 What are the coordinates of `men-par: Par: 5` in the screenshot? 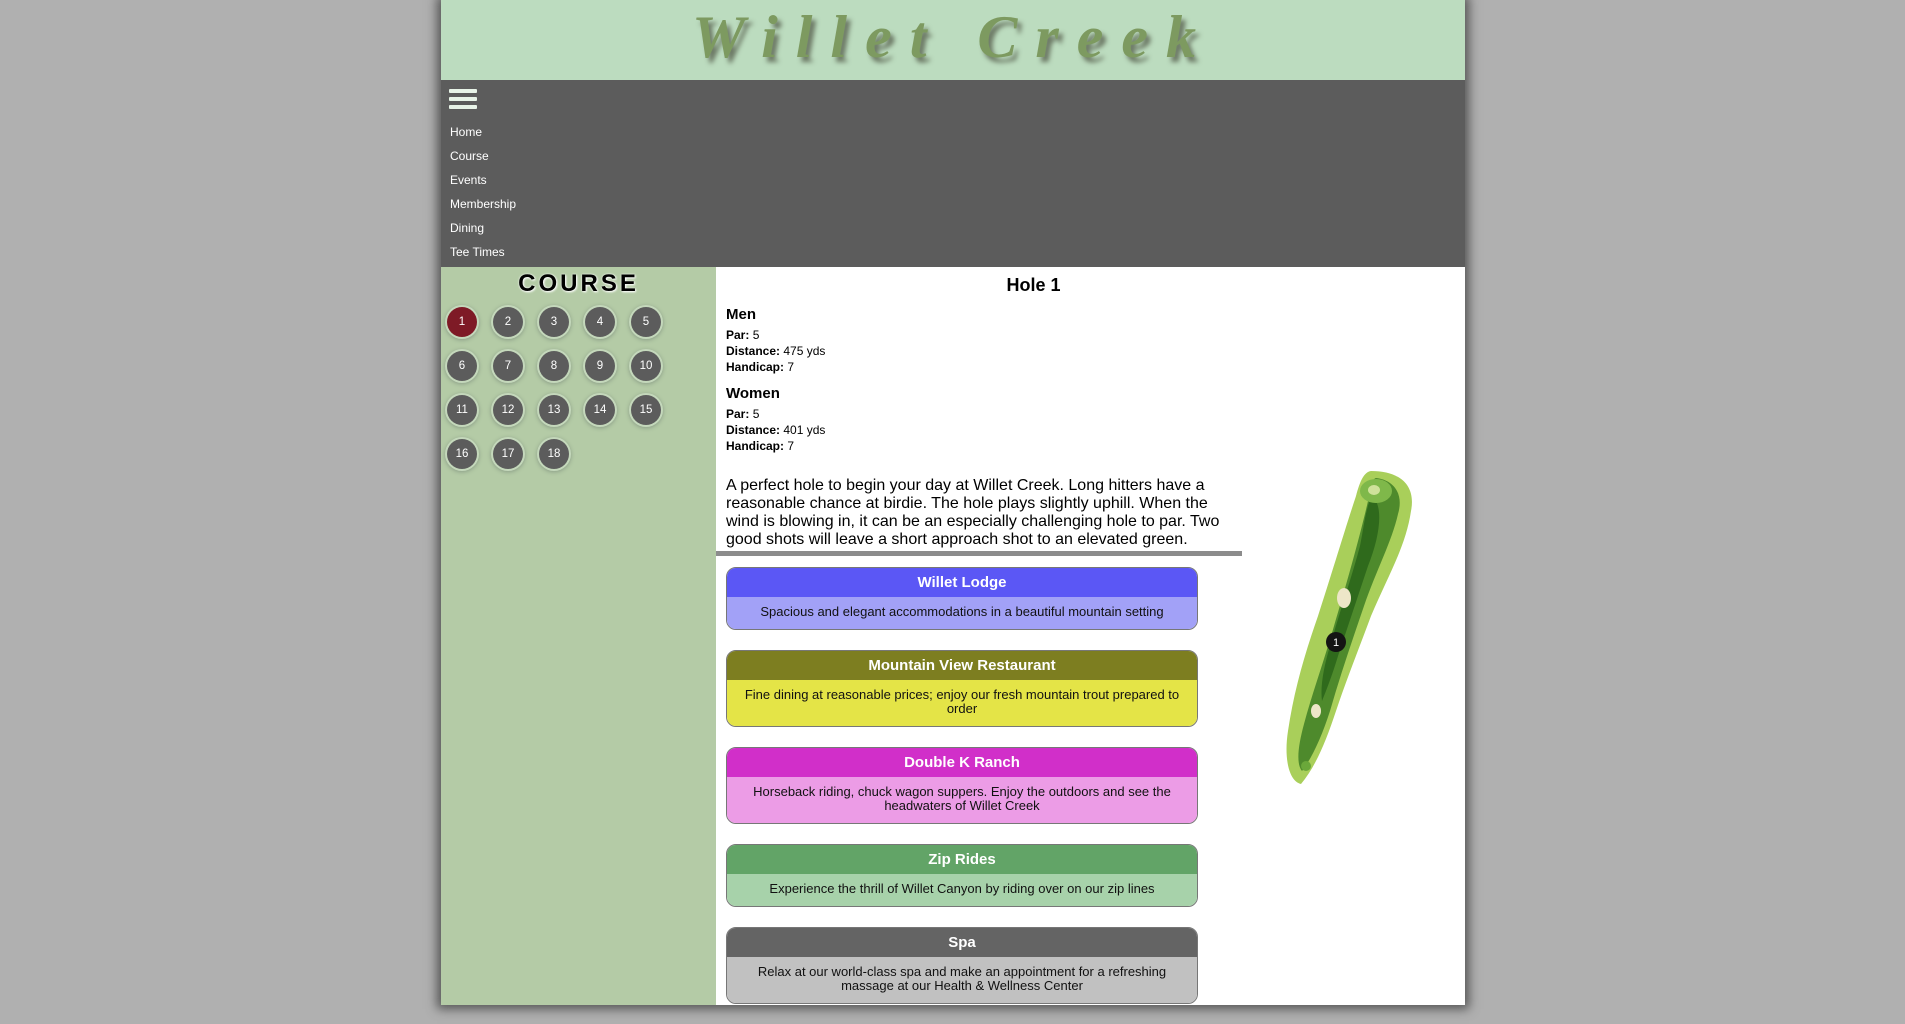 It's located at (743, 335).